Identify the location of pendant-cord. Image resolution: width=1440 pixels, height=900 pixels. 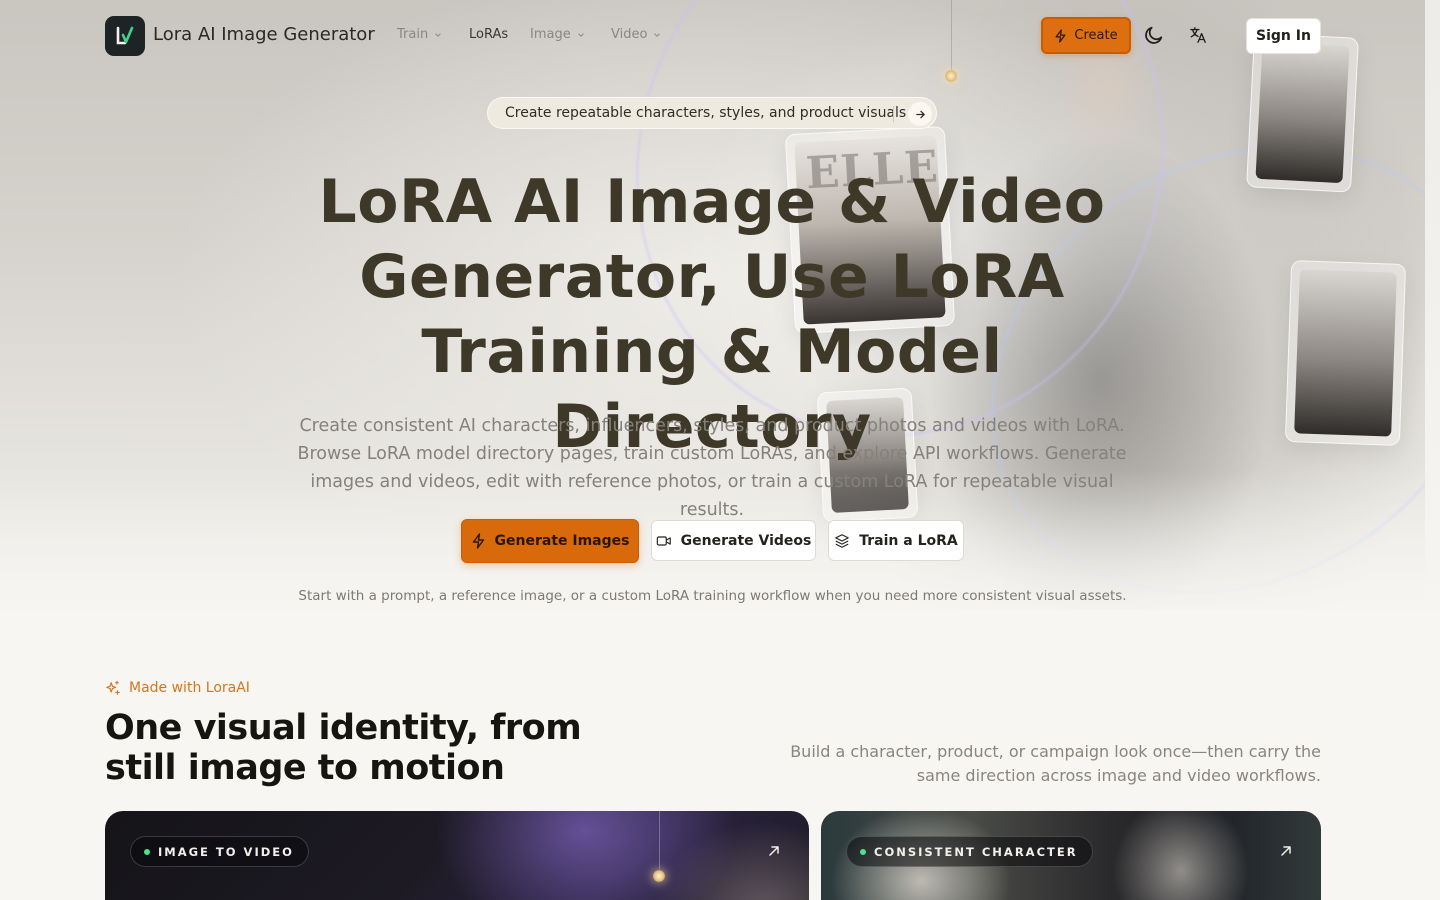
(659, 840).